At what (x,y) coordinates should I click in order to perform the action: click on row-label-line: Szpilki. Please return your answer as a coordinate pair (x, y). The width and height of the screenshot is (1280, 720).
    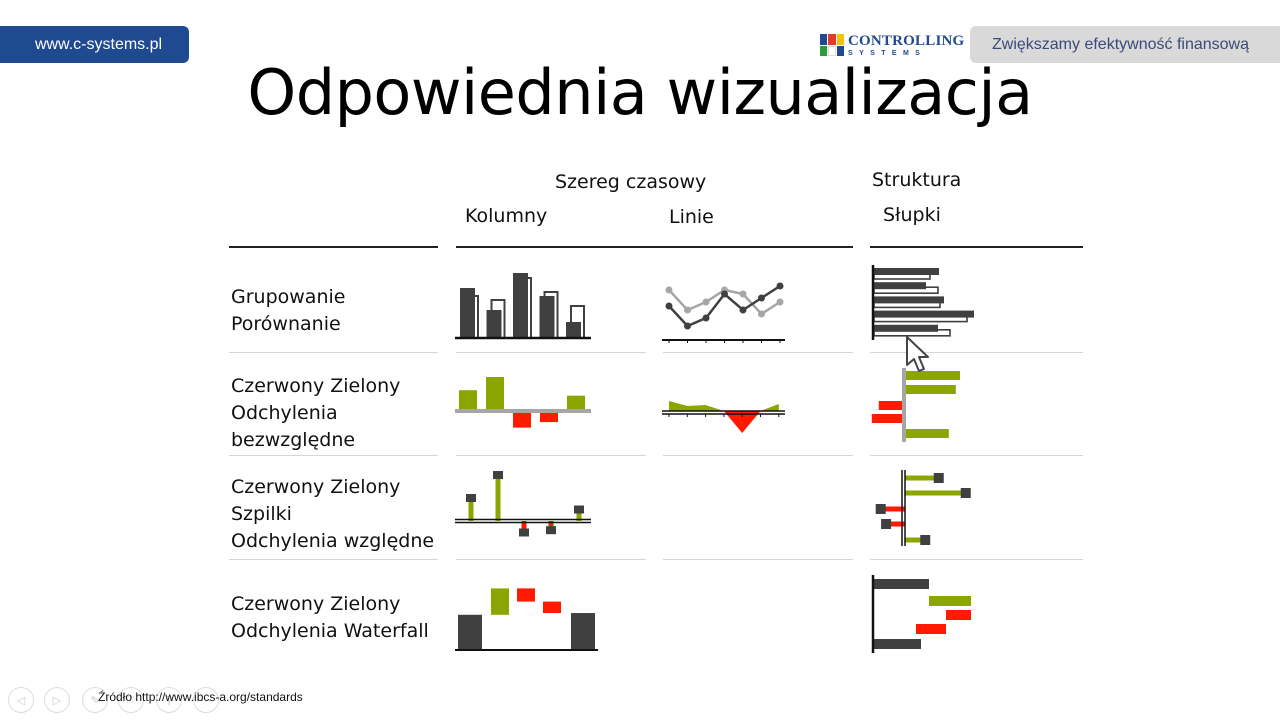
    Looking at the image, I should click on (261, 514).